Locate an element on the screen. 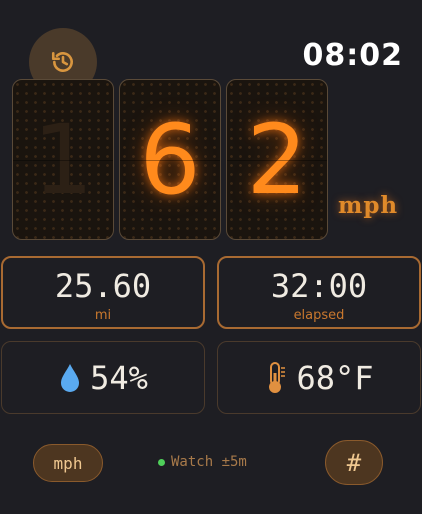 The height and width of the screenshot is (514, 422). speed-digit-hundreds: 1 is located at coordinates (63, 159).